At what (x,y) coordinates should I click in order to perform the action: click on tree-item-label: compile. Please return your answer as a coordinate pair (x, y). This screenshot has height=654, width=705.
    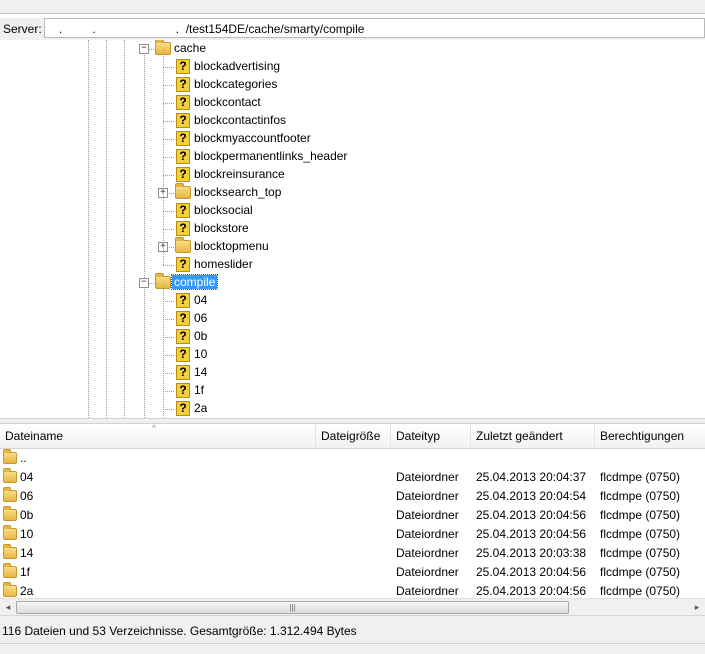
    Looking at the image, I should click on (194, 282).